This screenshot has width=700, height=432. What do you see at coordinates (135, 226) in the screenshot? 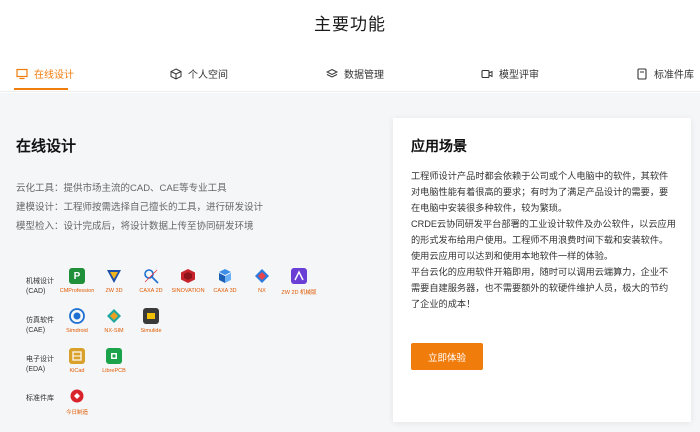
I see `feature-line: 模型检入：设计完成后，将设计数据上传至协同研发环境` at bounding box center [135, 226].